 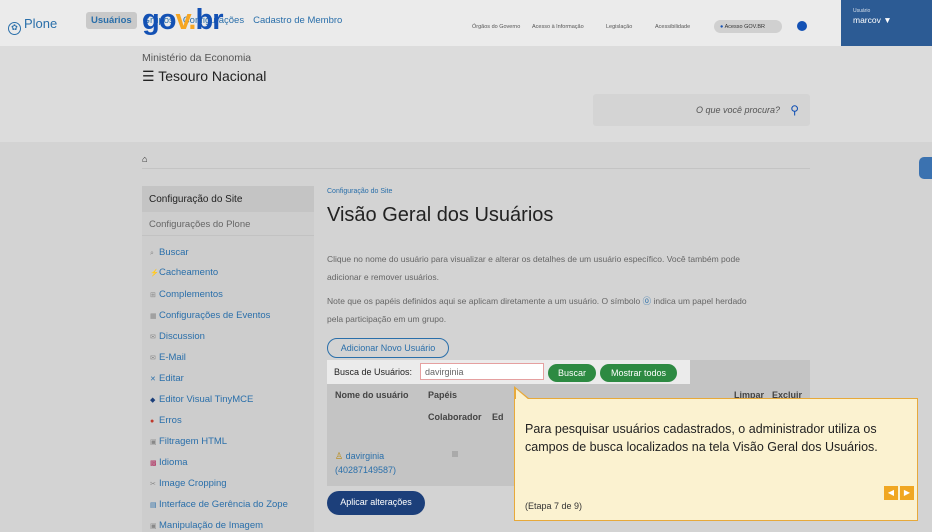 What do you see at coordinates (554, 506) in the screenshot?
I see `tooltip-step: (Etapa 7 de 9)` at bounding box center [554, 506].